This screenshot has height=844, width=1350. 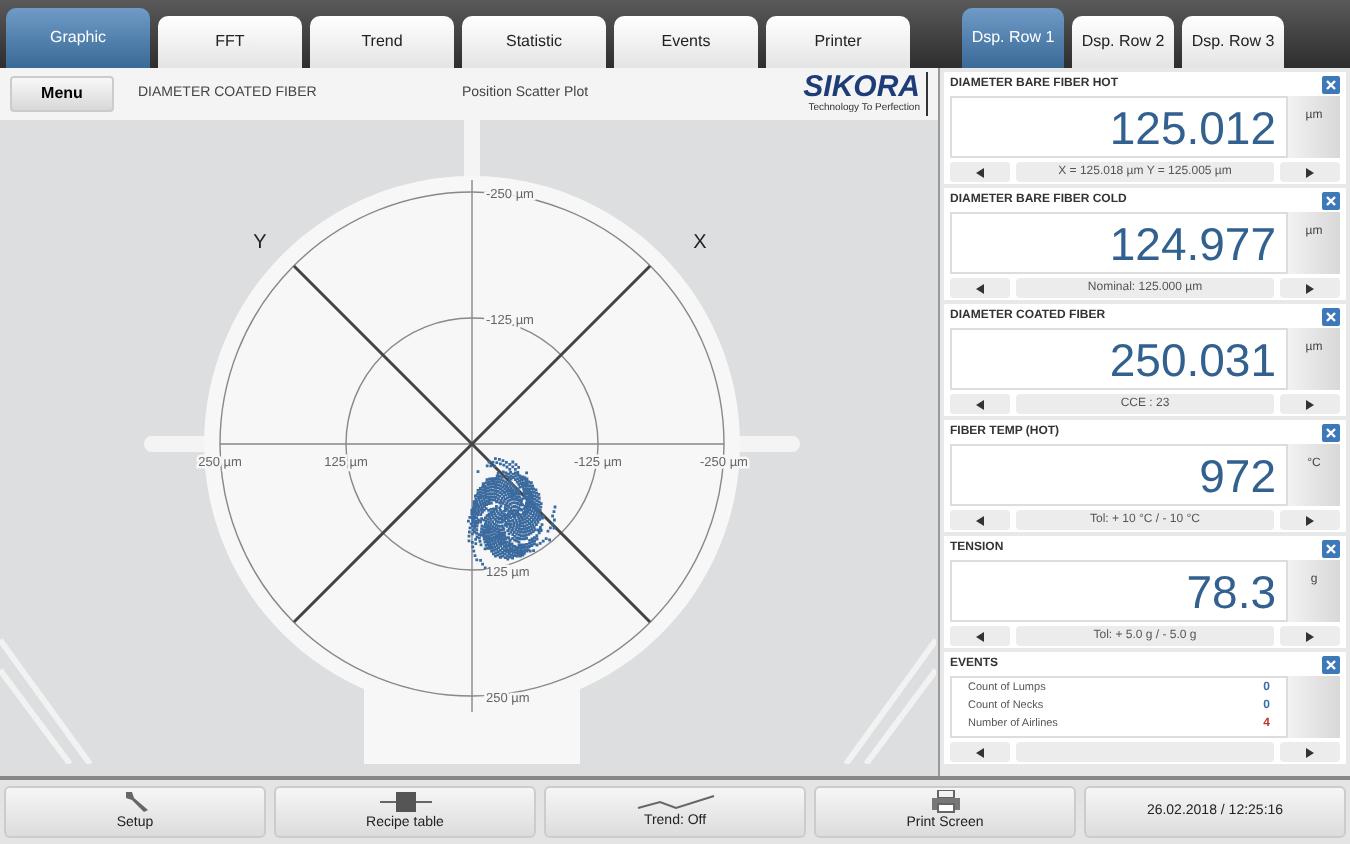 What do you see at coordinates (1119, 243) in the screenshot?
I see `display-value: 124.977` at bounding box center [1119, 243].